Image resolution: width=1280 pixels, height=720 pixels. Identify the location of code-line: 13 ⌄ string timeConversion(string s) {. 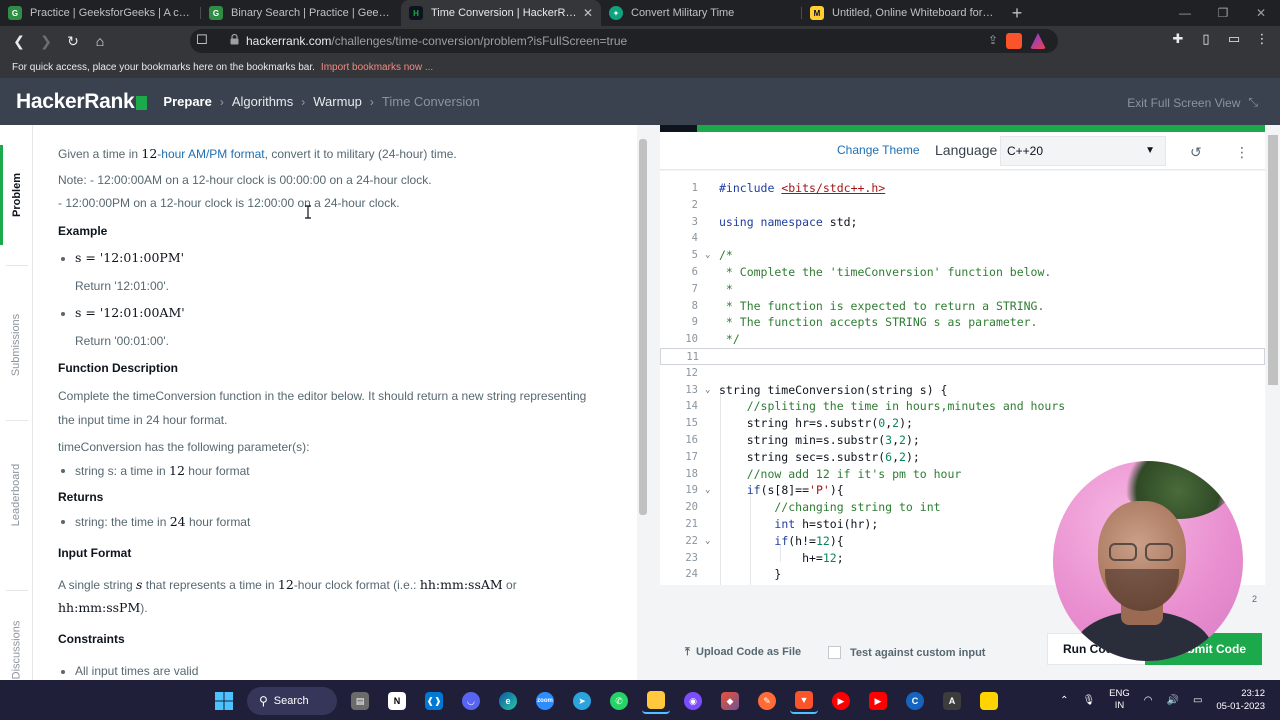
(962, 390).